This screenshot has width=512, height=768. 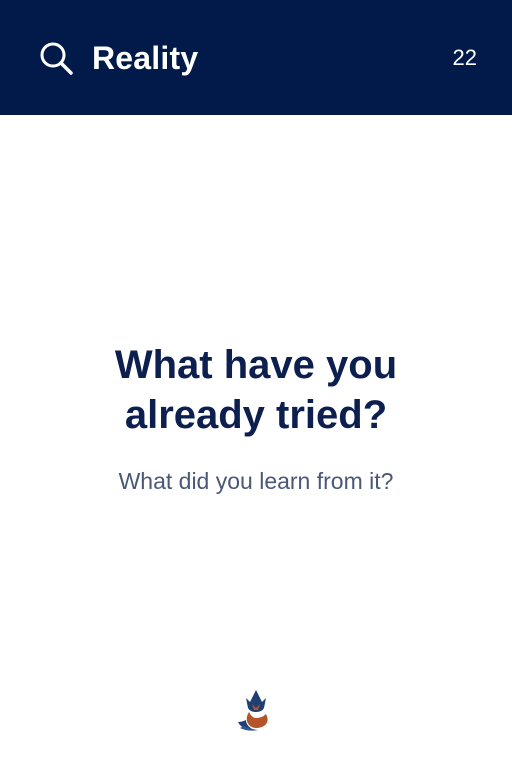 I want to click on fox-logo-icon, so click(x=256, y=710).